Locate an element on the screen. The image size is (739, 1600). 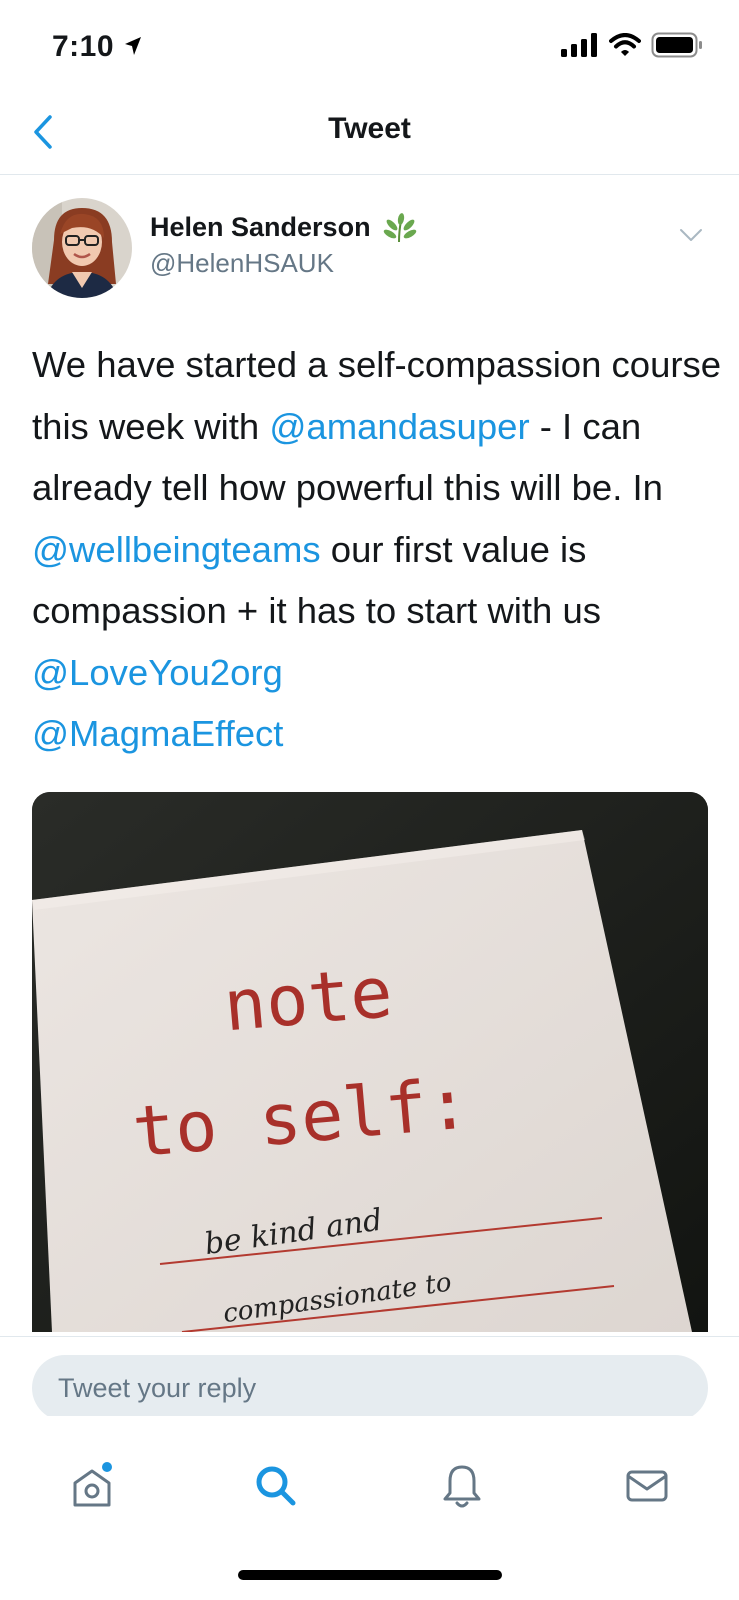
page-title: Tweet is located at coordinates (369, 128).